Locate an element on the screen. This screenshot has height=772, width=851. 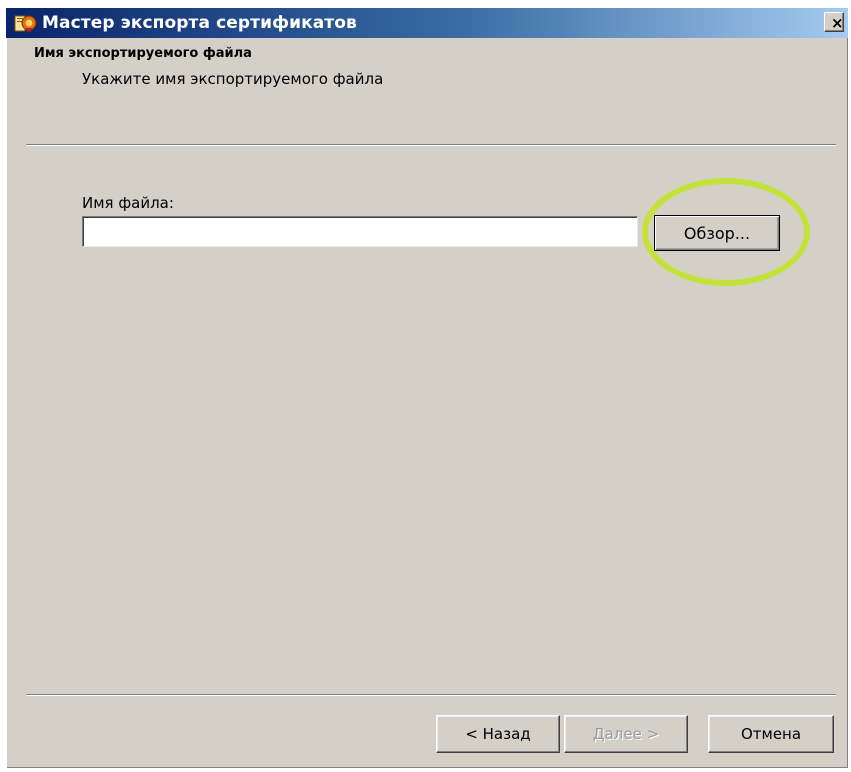
certificate-wizard-icon is located at coordinates (26, 23).